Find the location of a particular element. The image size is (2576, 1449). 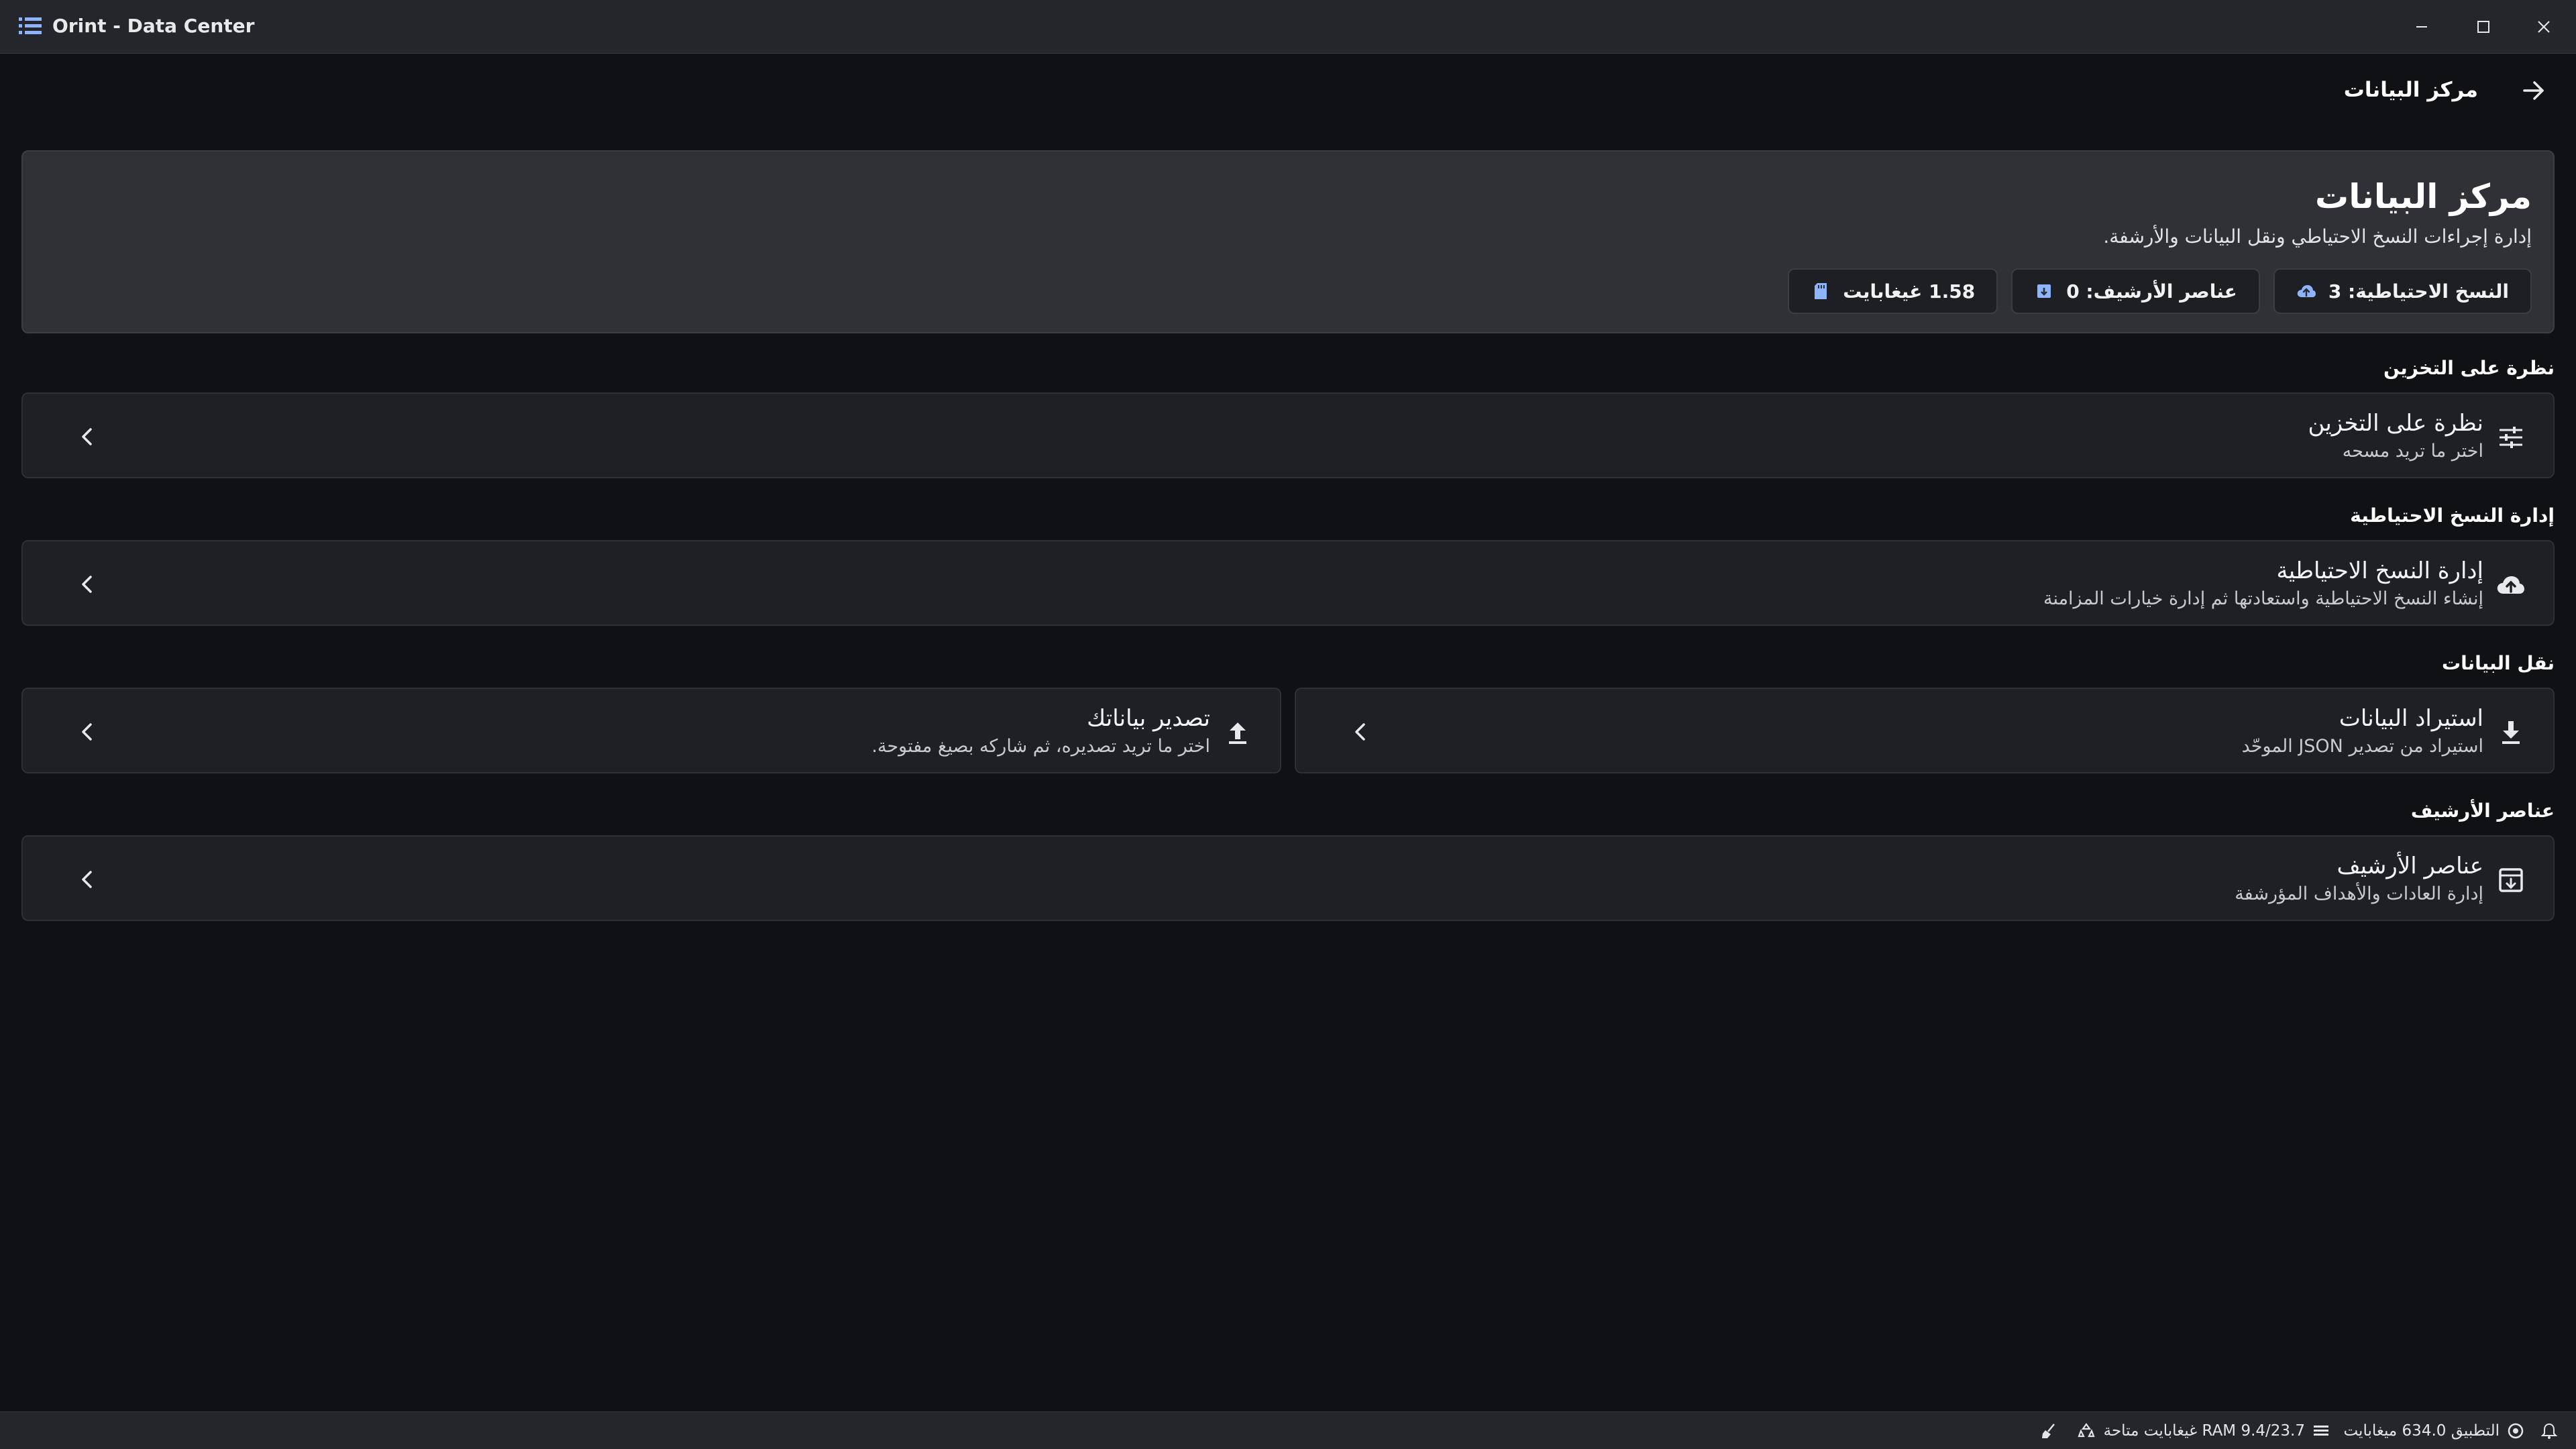

storage-size-chip: 1.58 غيغابايت is located at coordinates (1893, 291).